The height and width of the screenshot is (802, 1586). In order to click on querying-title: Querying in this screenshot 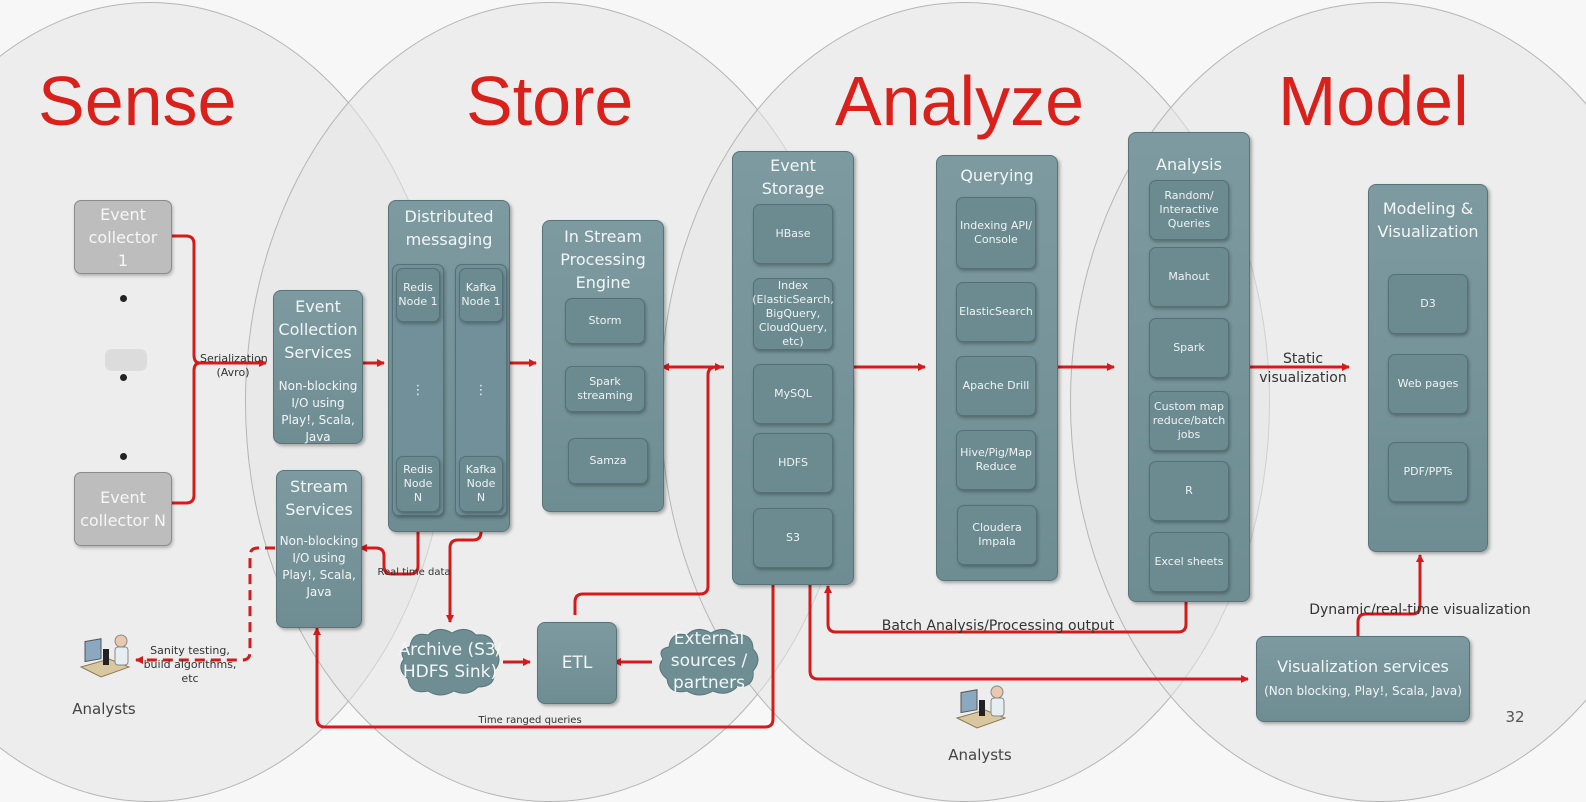, I will do `click(997, 175)`.